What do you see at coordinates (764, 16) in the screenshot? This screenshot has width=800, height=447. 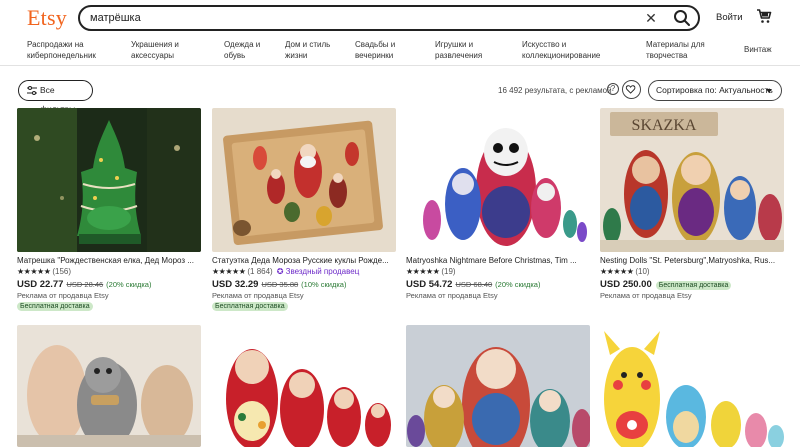 I see `cart-icon` at bounding box center [764, 16].